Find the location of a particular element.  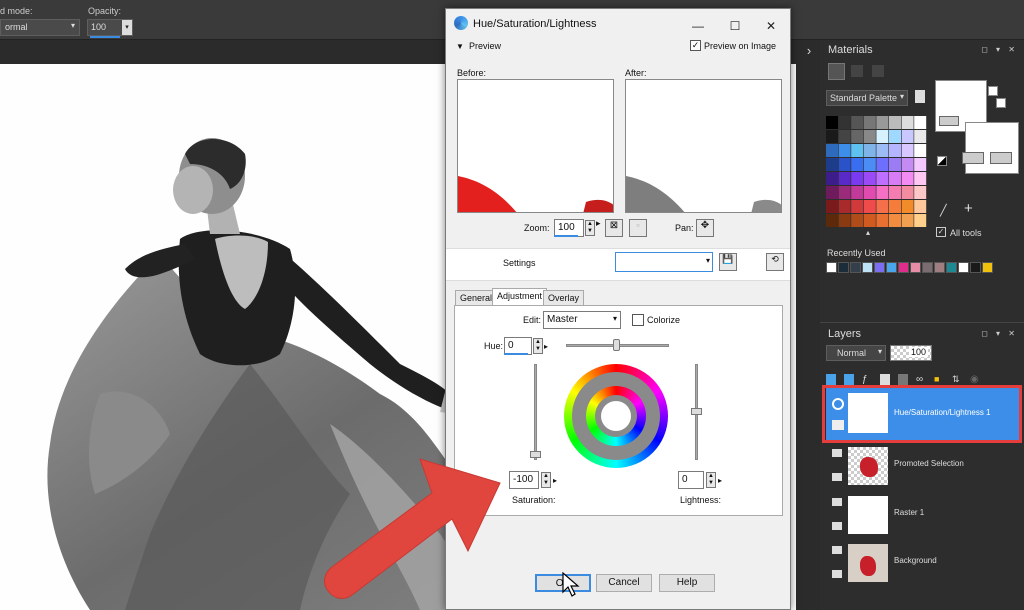

blend-mode-select: ormal ▾ is located at coordinates (40, 27).